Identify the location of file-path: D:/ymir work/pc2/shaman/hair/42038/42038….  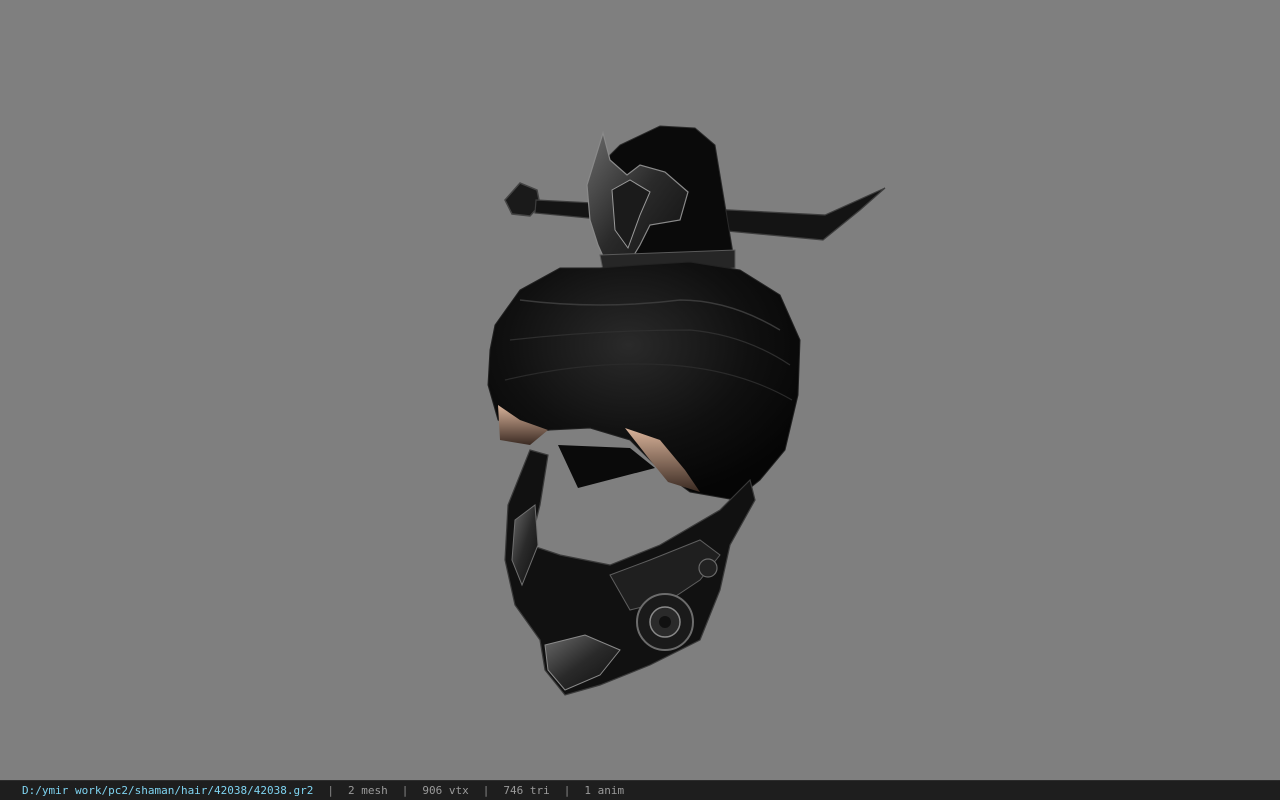
(168, 790).